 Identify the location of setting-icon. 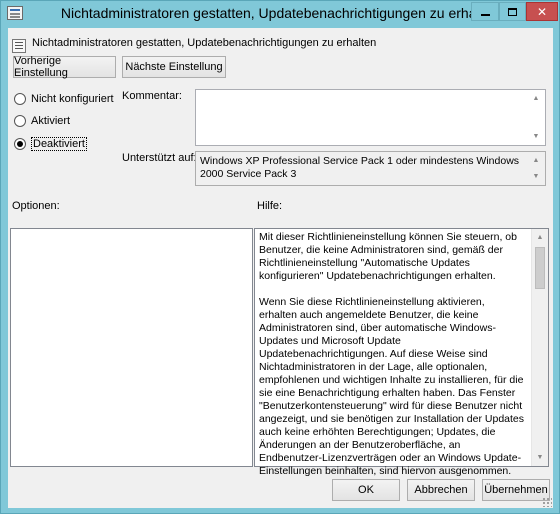
(19, 46).